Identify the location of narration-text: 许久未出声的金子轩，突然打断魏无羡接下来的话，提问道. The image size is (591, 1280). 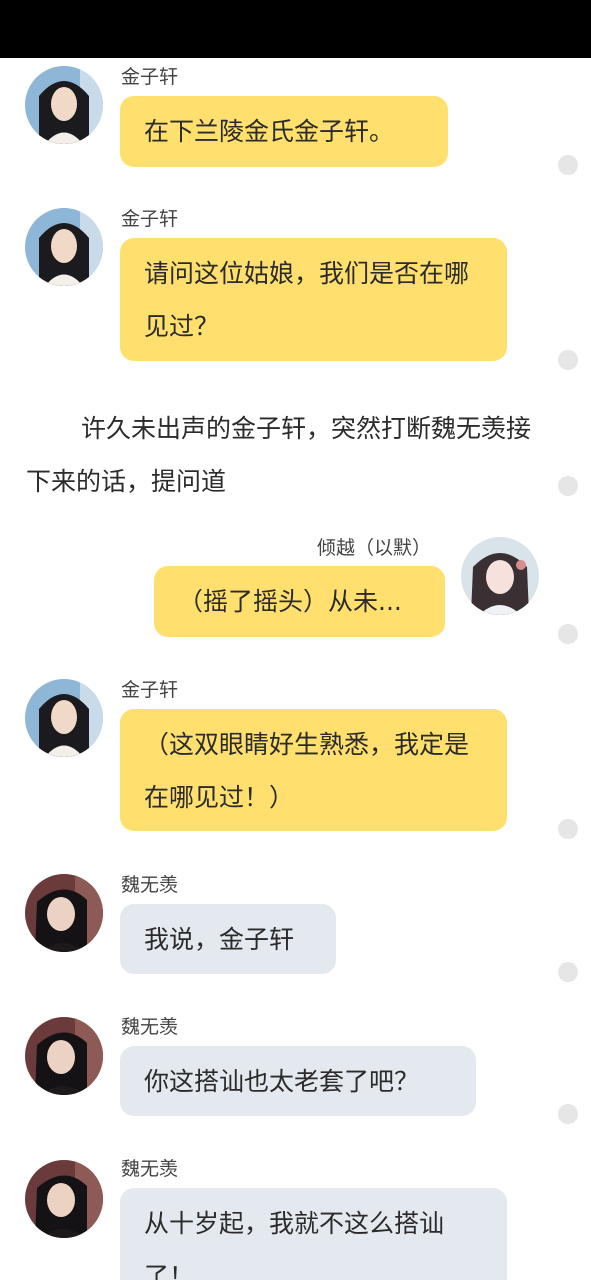
(279, 455).